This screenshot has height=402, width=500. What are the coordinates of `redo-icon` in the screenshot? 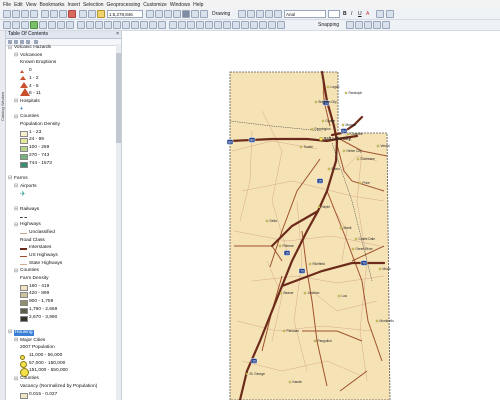 It's located at (92, 14).